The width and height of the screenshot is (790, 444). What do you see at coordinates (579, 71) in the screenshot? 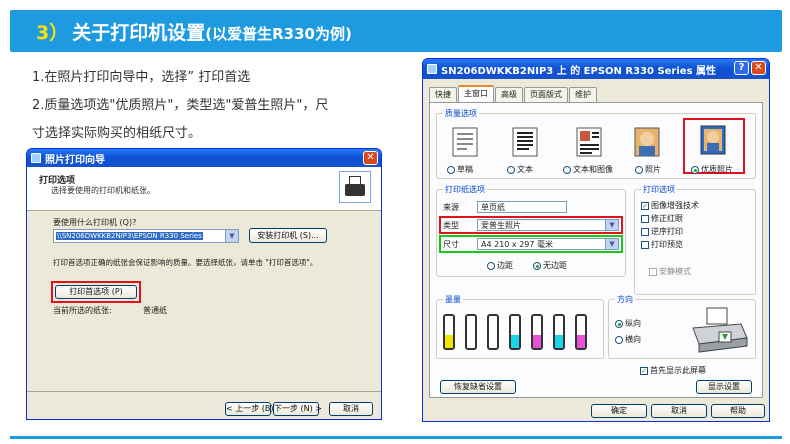
I see `props-title: SN206DWKKB2NIP3 上 的 EPSON R330 Series 属性` at bounding box center [579, 71].